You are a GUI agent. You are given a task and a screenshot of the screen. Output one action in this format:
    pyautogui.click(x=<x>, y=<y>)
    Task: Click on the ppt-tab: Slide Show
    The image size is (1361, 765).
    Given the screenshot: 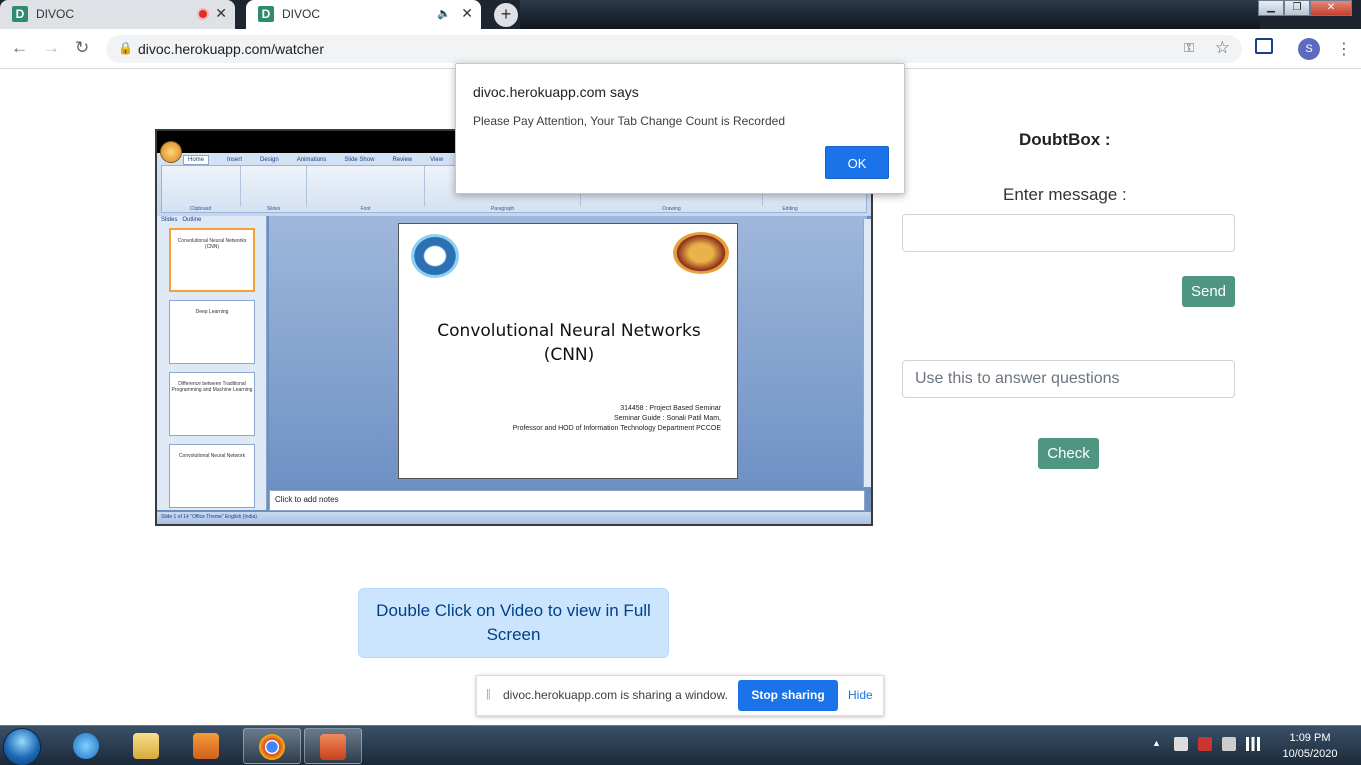 What is the action you would take?
    pyautogui.click(x=359, y=160)
    